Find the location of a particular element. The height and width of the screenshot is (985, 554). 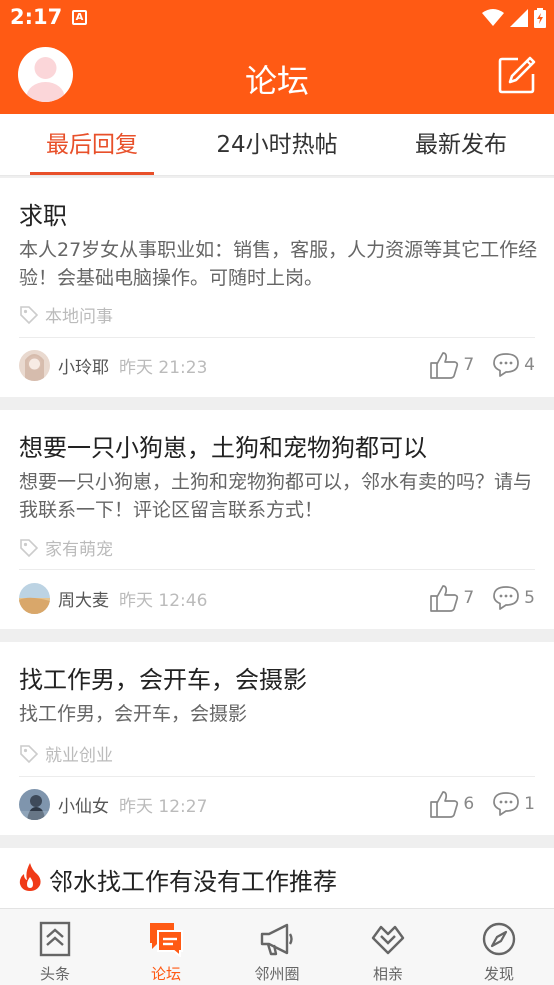

post-tag: 本地问事 is located at coordinates (66, 314).